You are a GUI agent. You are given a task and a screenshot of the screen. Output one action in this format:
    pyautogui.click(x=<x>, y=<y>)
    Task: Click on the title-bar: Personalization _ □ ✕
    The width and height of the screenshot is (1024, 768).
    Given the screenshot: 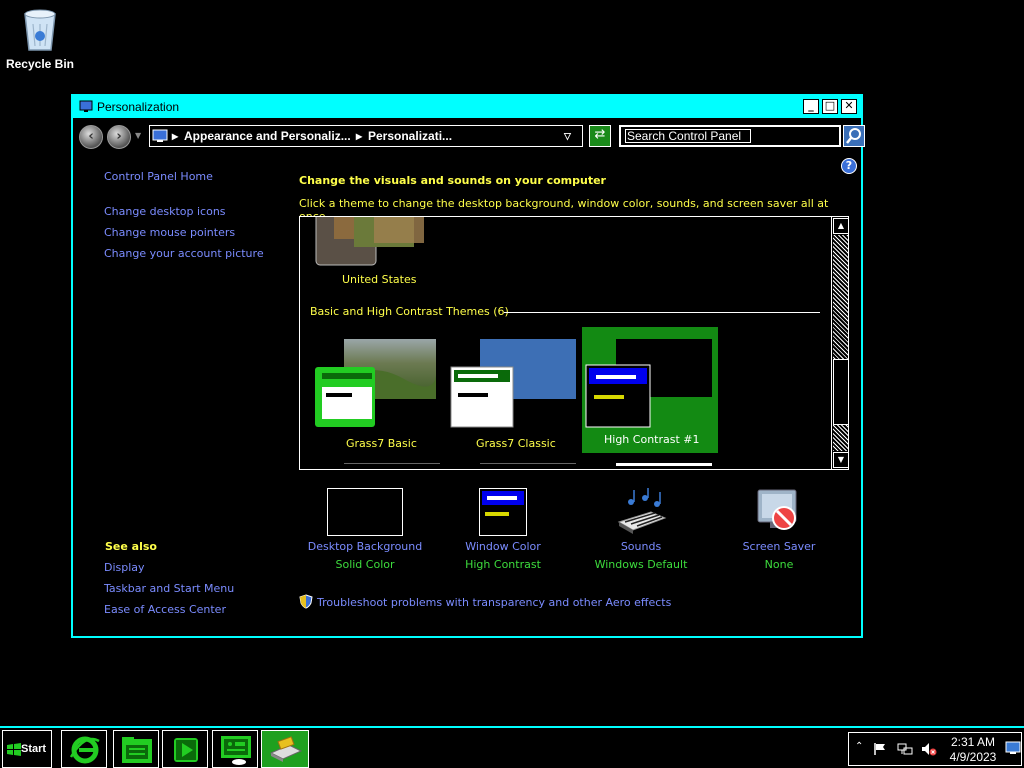 What is the action you would take?
    pyautogui.click(x=467, y=107)
    